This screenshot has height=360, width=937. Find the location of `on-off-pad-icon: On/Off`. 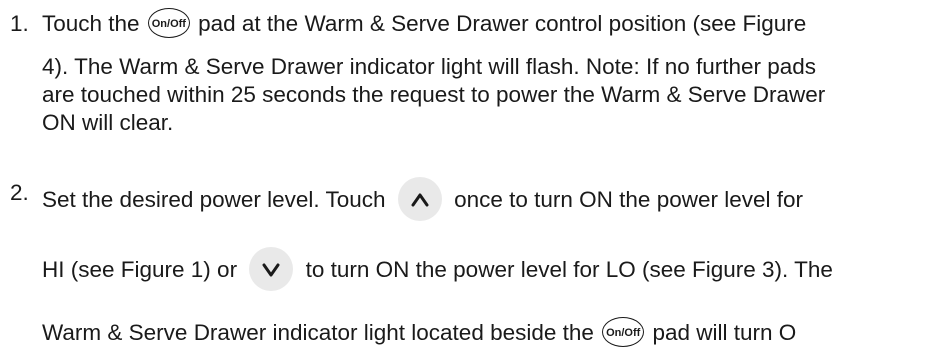

on-off-pad-icon: On/Off is located at coordinates (168, 23).